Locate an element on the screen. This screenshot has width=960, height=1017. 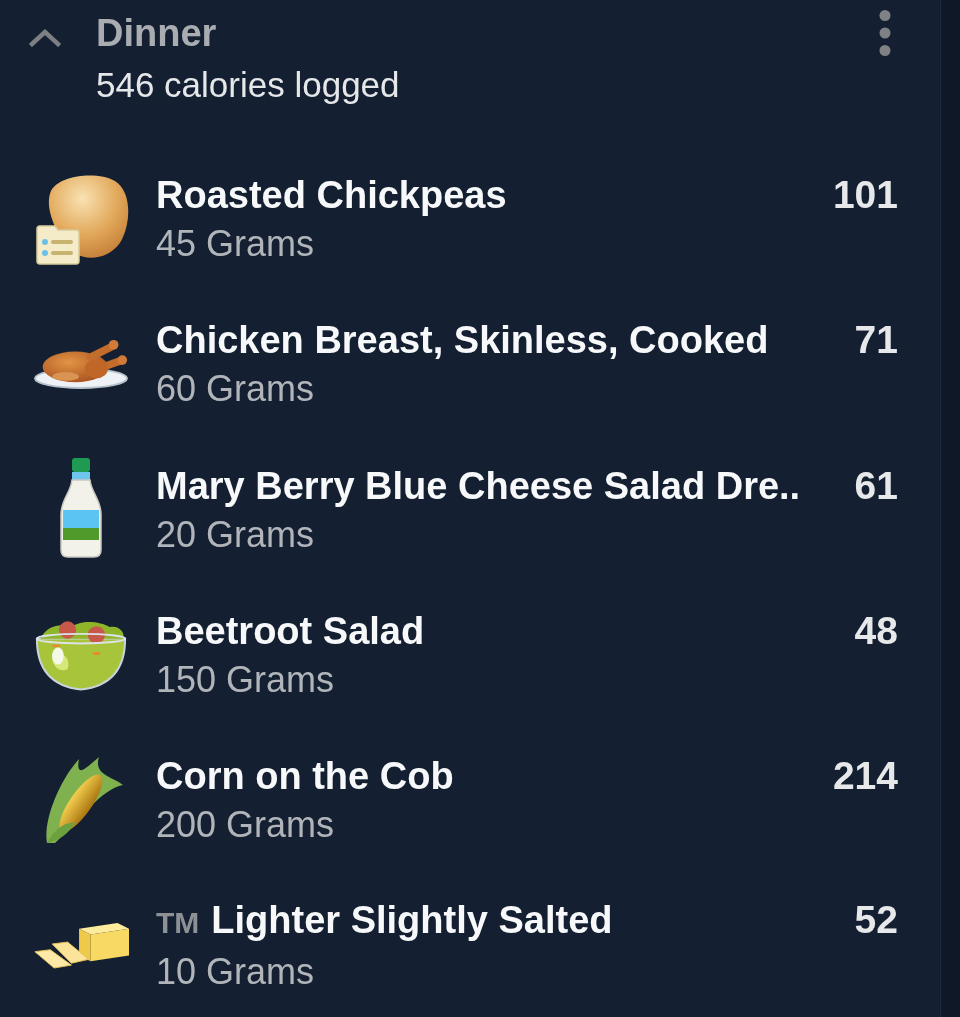
trademark-label: TM is located at coordinates (178, 923).